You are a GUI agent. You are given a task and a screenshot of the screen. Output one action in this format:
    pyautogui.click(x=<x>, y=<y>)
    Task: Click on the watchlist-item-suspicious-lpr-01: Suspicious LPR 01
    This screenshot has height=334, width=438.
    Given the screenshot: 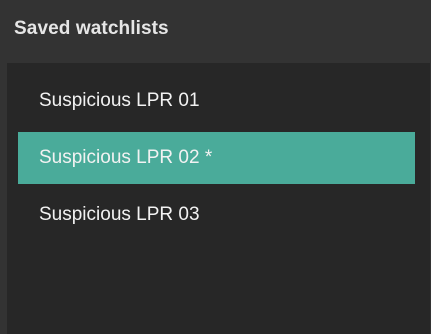 What is the action you would take?
    pyautogui.click(x=216, y=101)
    